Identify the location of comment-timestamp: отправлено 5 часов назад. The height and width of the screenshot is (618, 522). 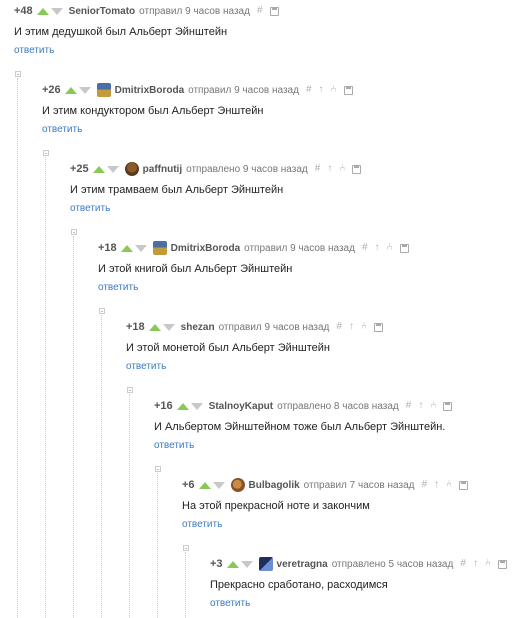
(392, 564).